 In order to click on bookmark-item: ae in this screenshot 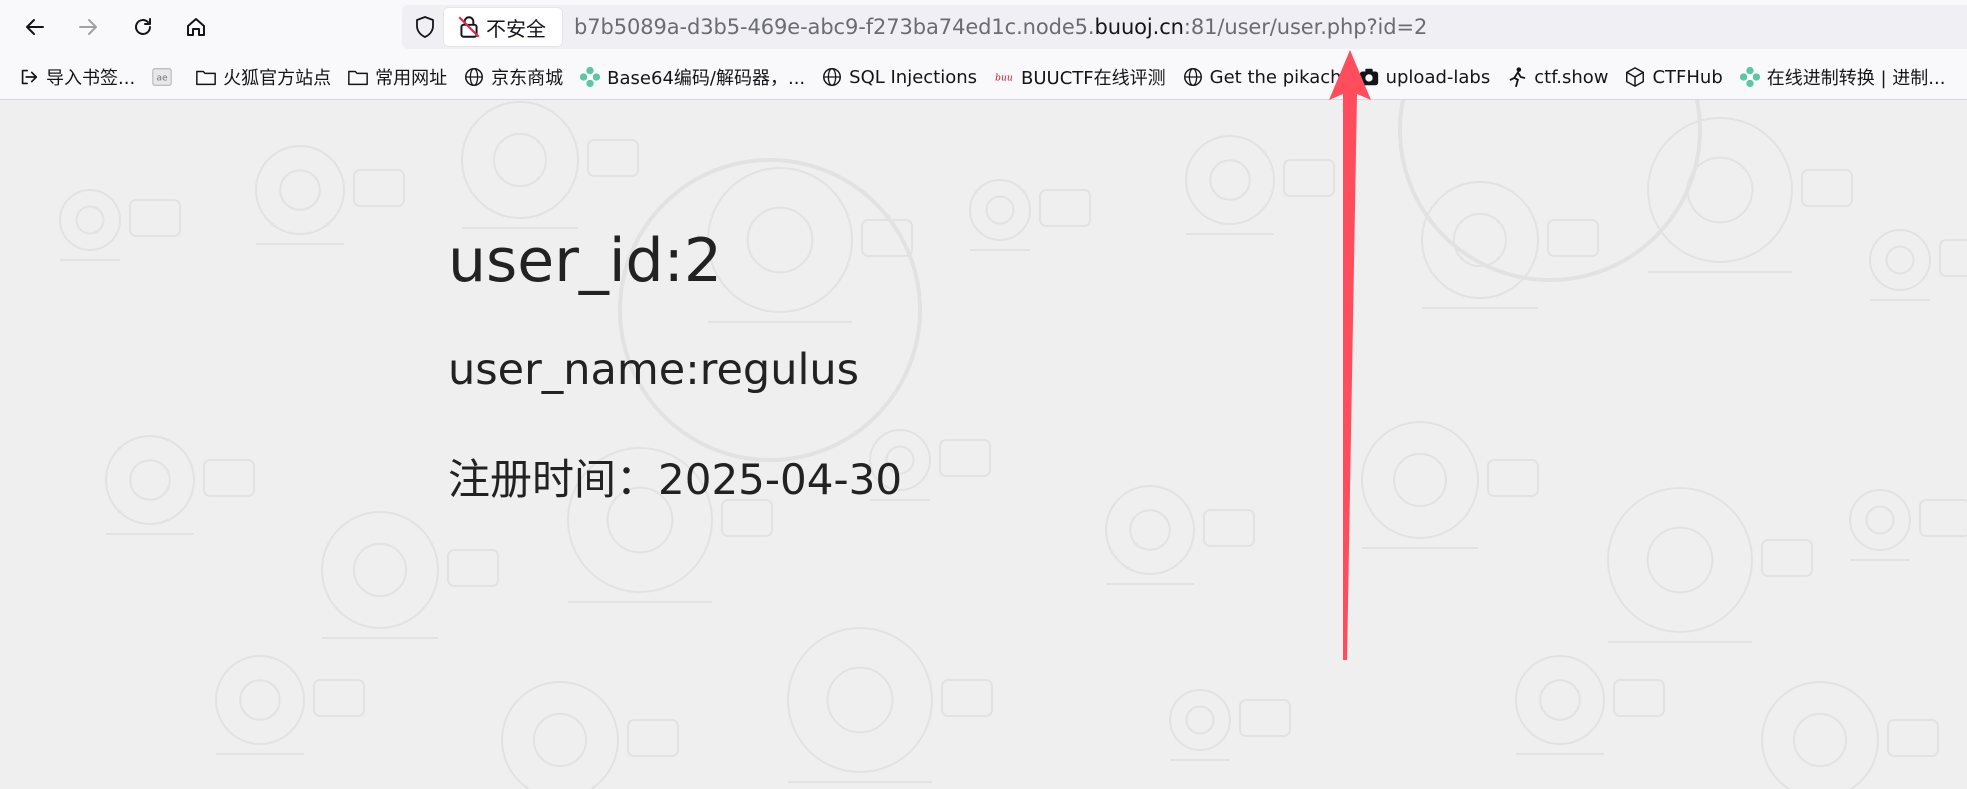, I will do `click(165, 77)`.